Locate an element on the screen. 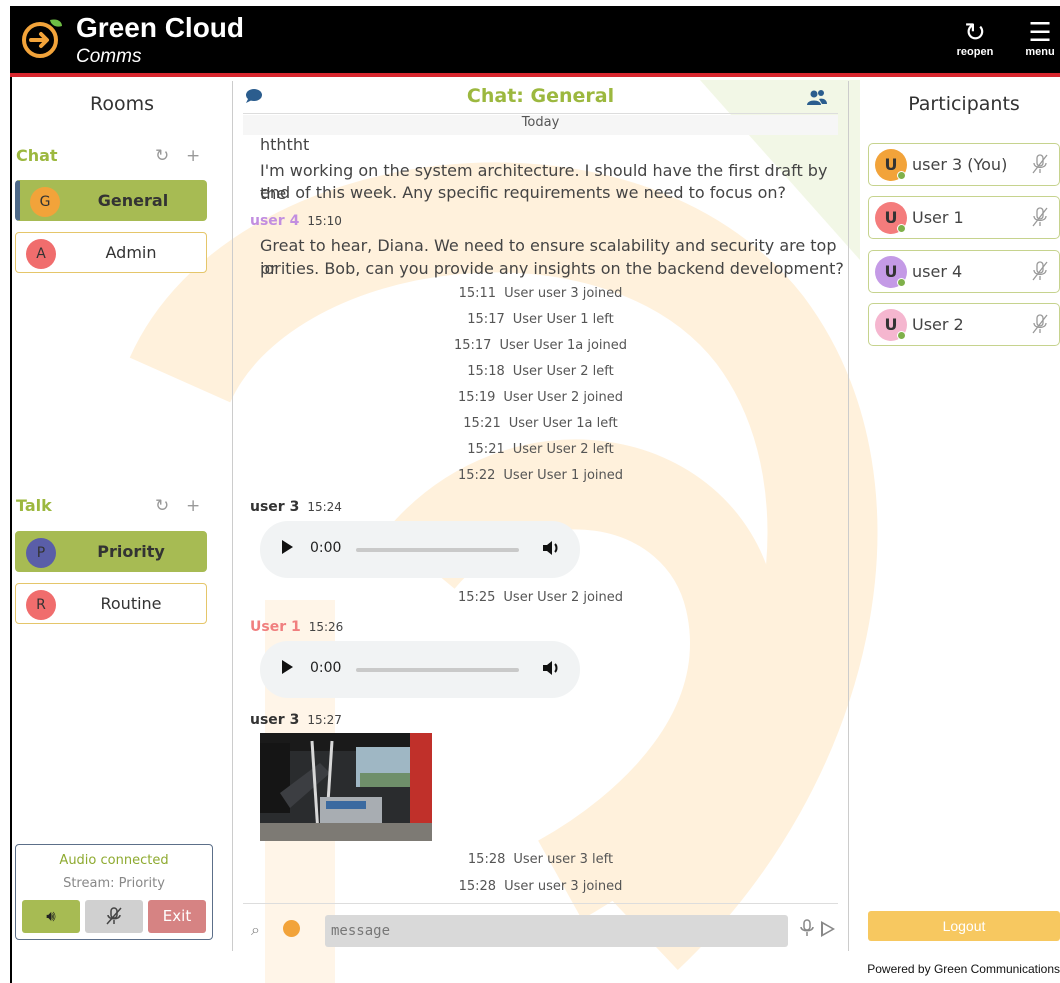  avatar: R is located at coordinates (41, 605).